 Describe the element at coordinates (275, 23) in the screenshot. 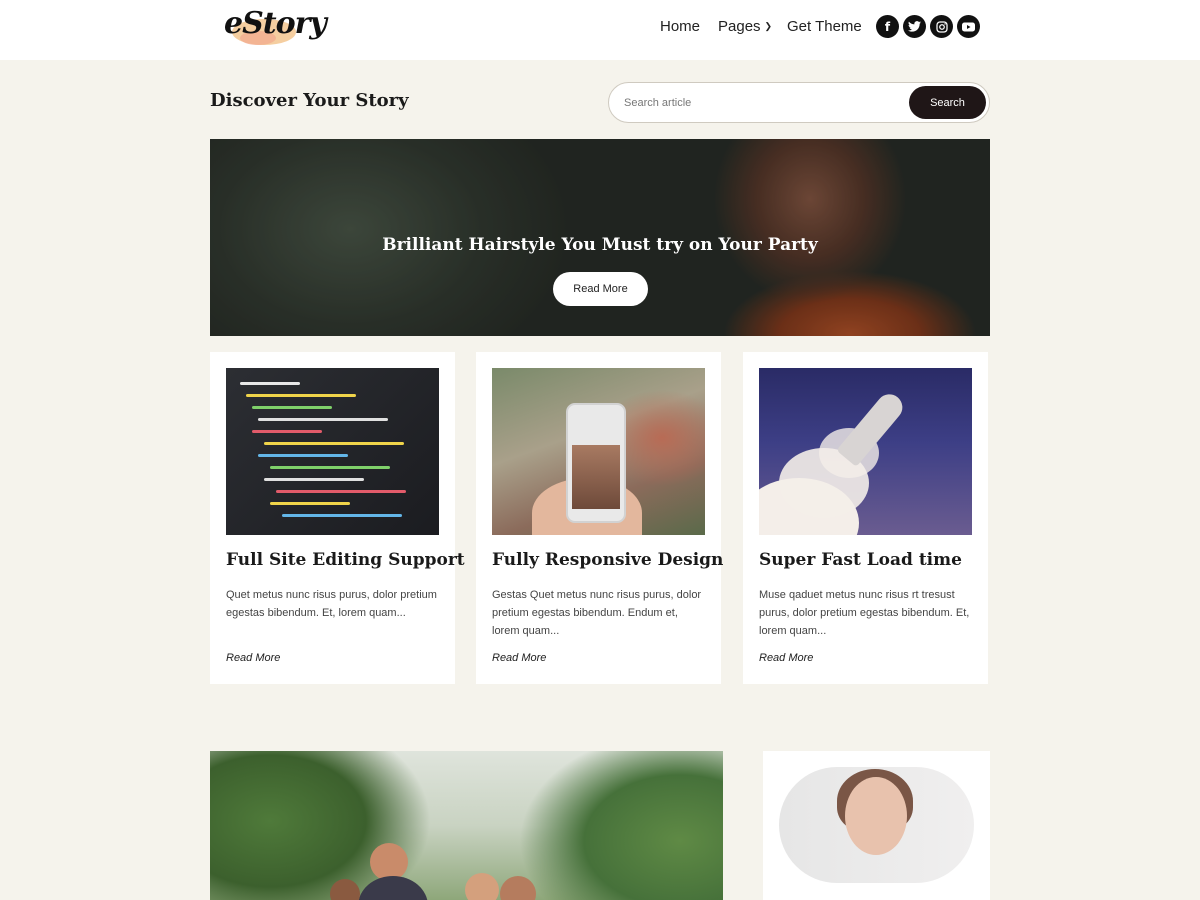

I see `logo-text: eStory` at that location.